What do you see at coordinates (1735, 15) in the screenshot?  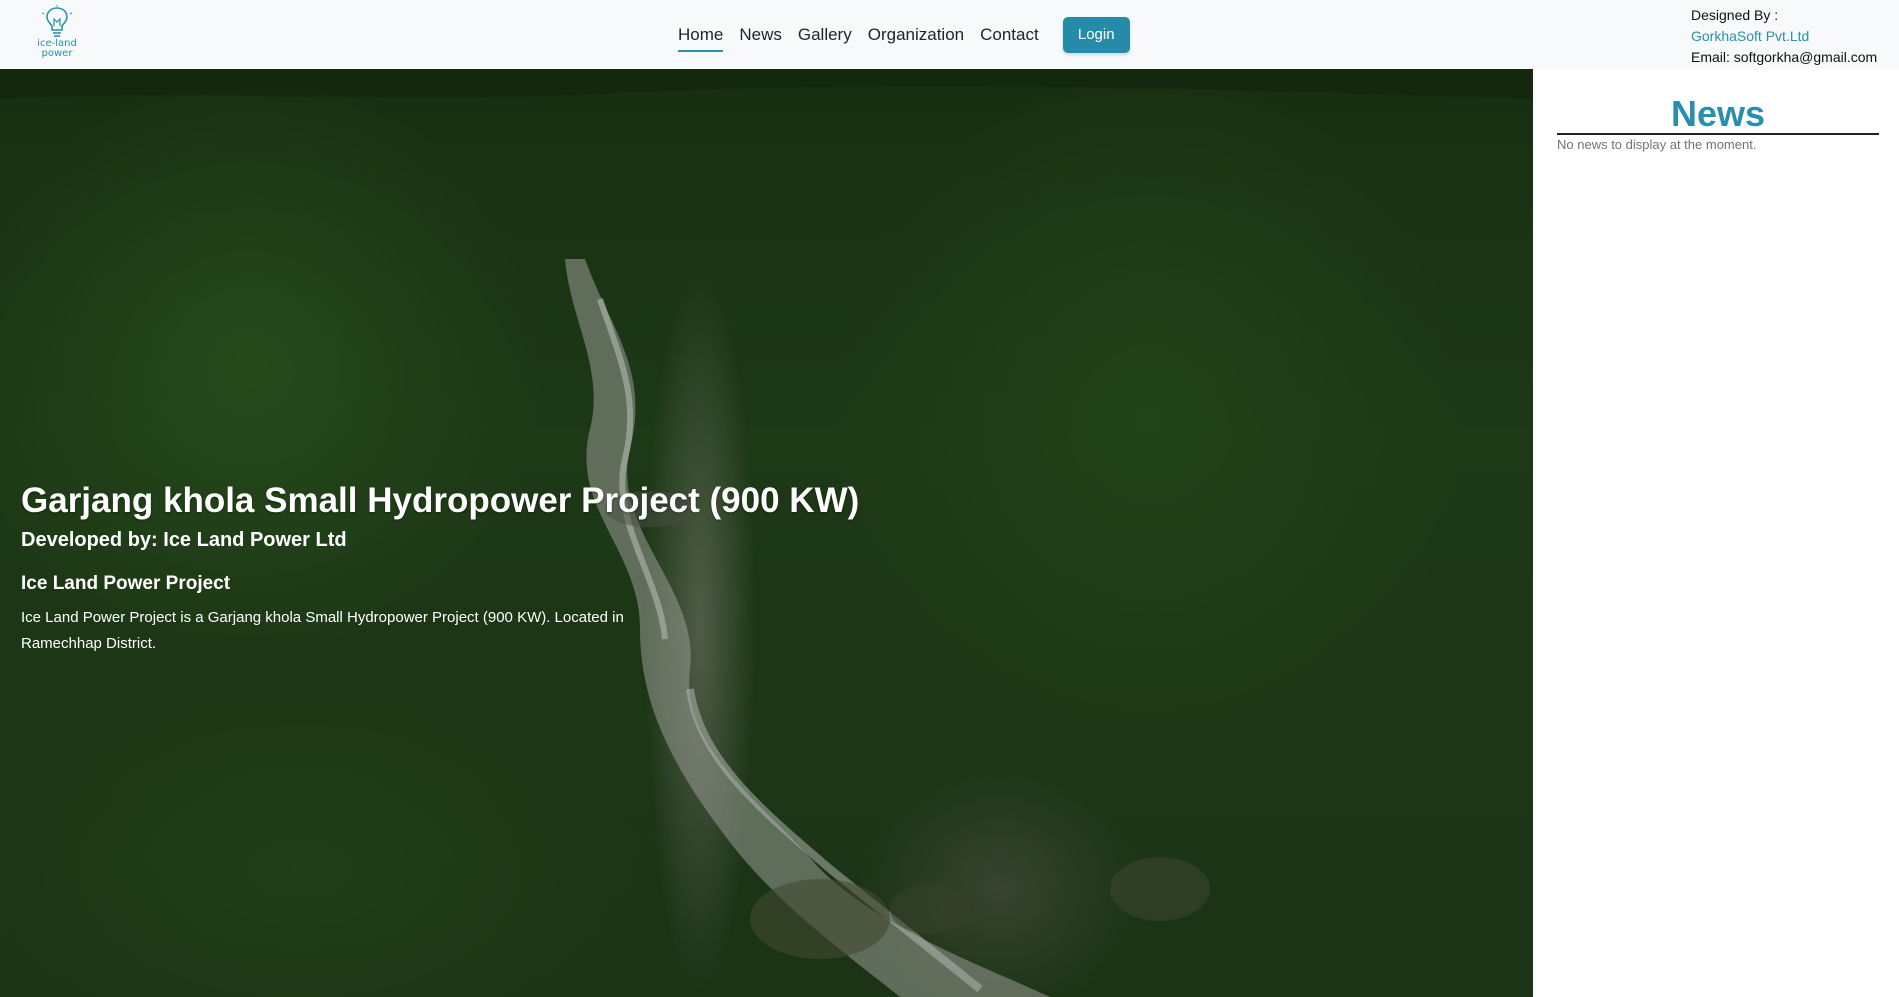 I see `designer-label: Designed By :` at bounding box center [1735, 15].